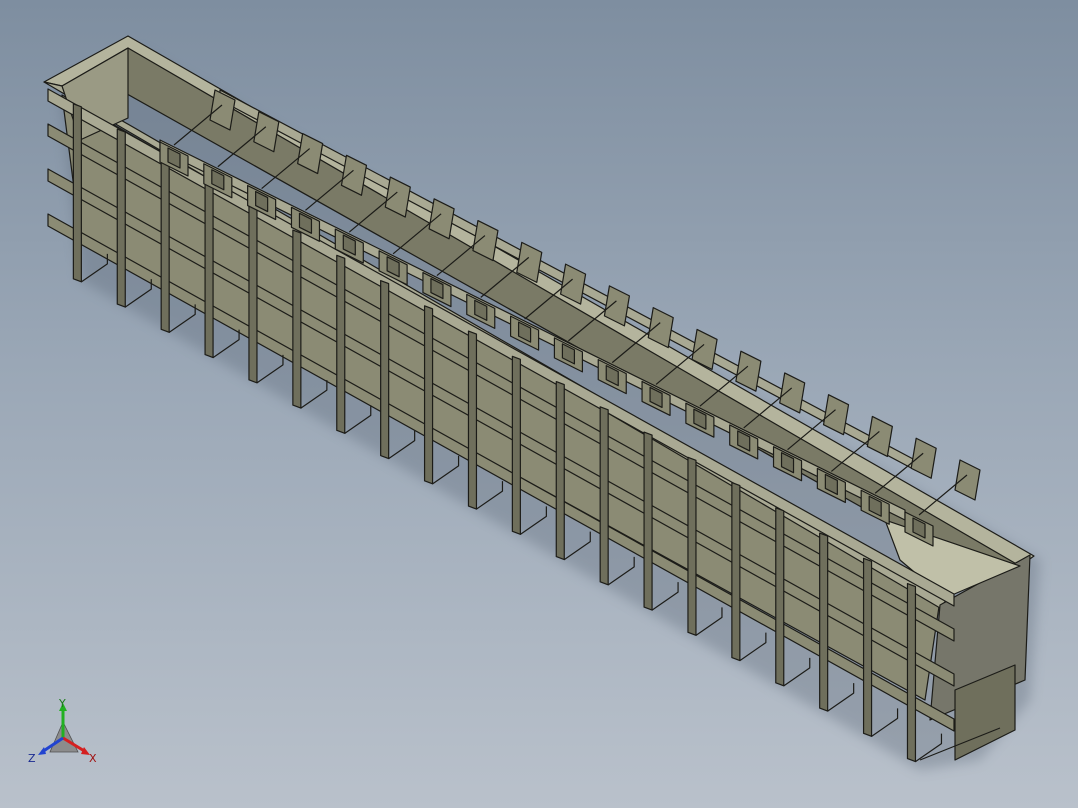 The width and height of the screenshot is (1078, 808). I want to click on triad-y-label: Y, so click(62, 703).